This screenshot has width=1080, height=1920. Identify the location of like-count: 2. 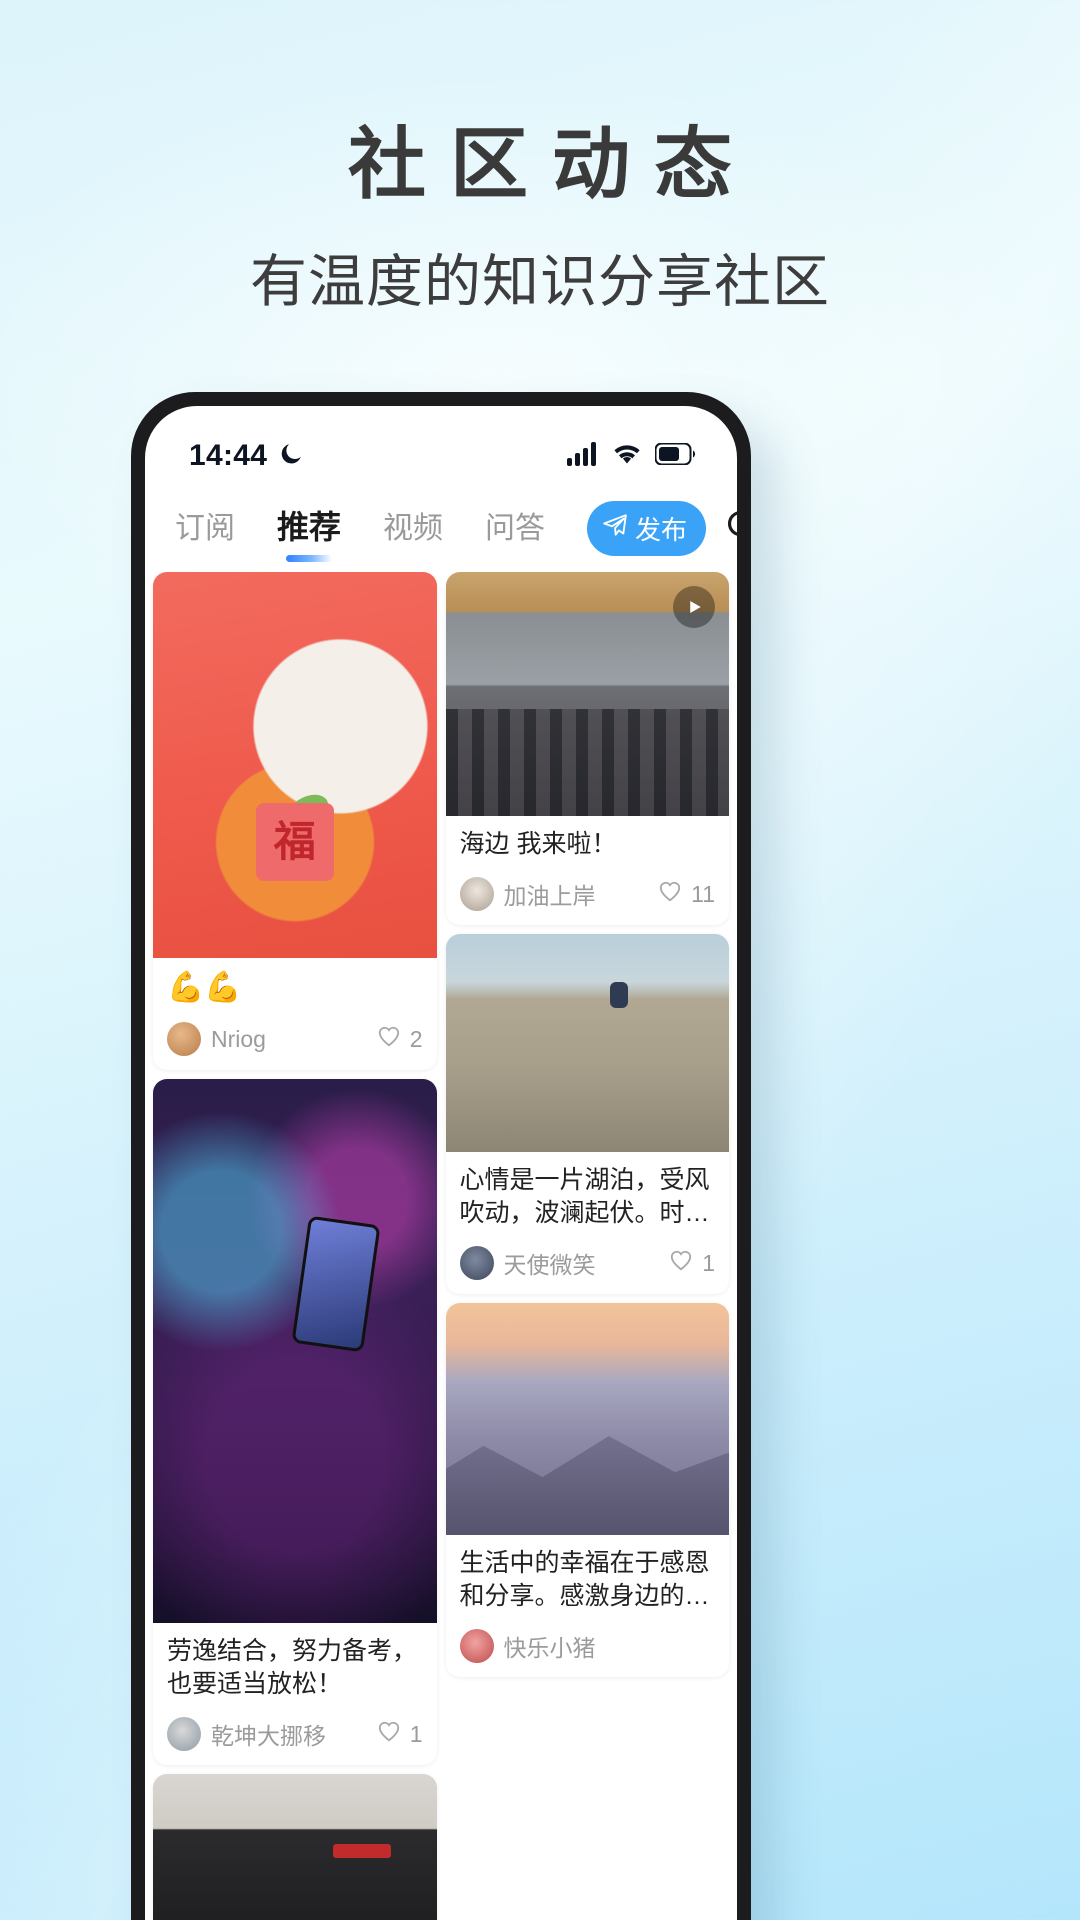
(416, 1038).